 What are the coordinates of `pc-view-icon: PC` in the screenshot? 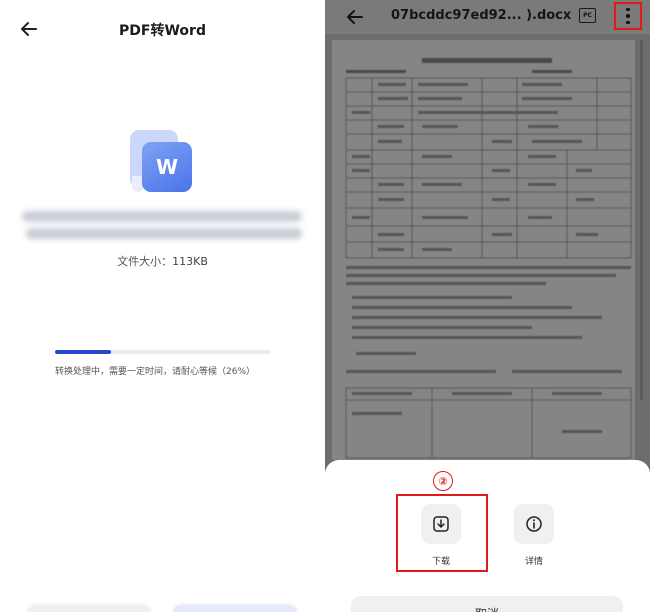 It's located at (587, 15).